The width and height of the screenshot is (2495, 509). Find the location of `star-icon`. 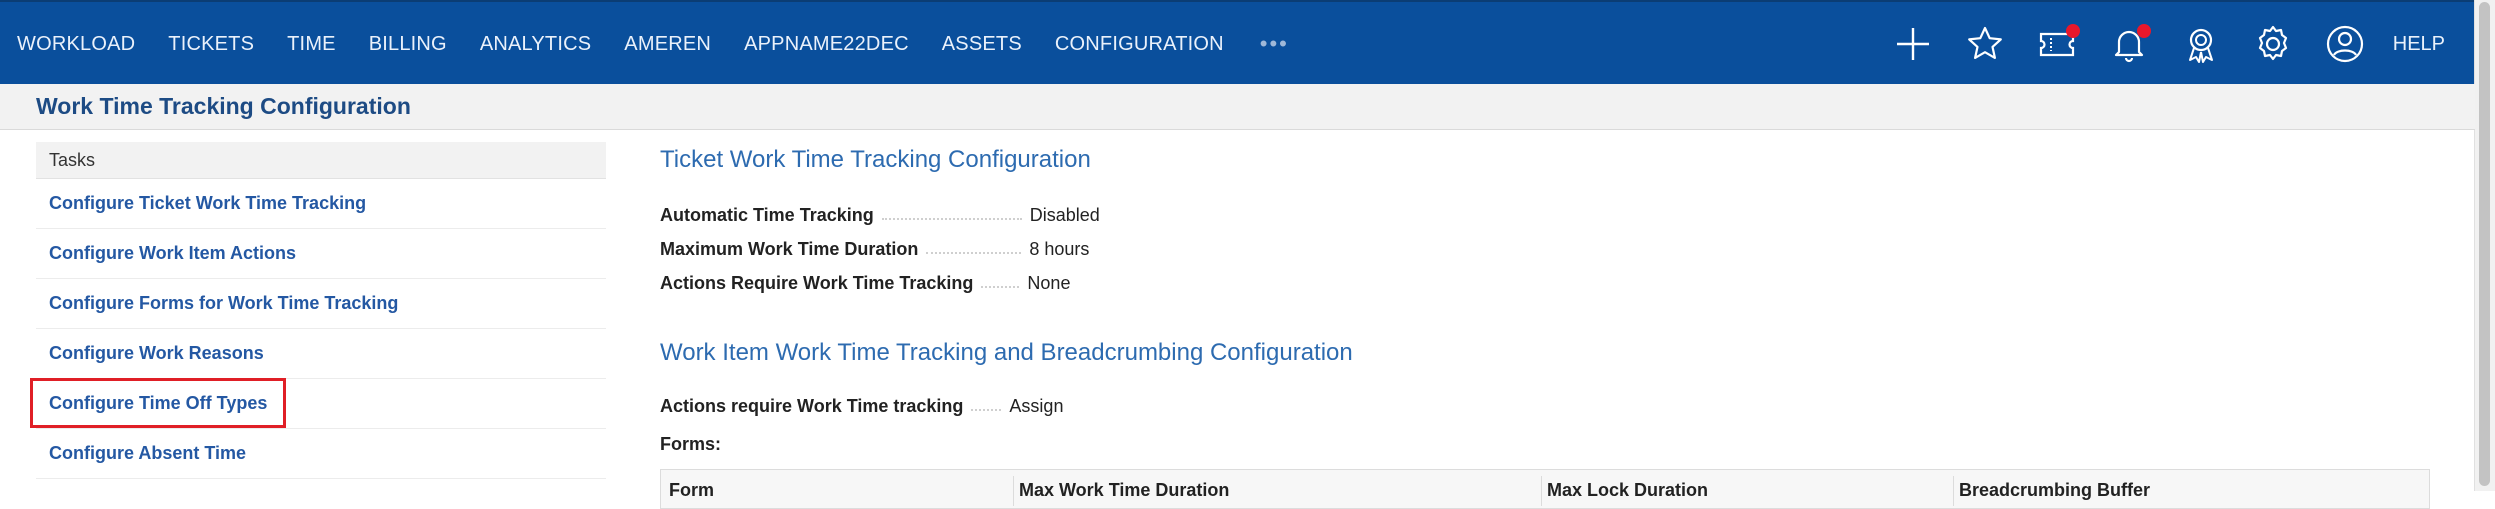

star-icon is located at coordinates (1984, 42).